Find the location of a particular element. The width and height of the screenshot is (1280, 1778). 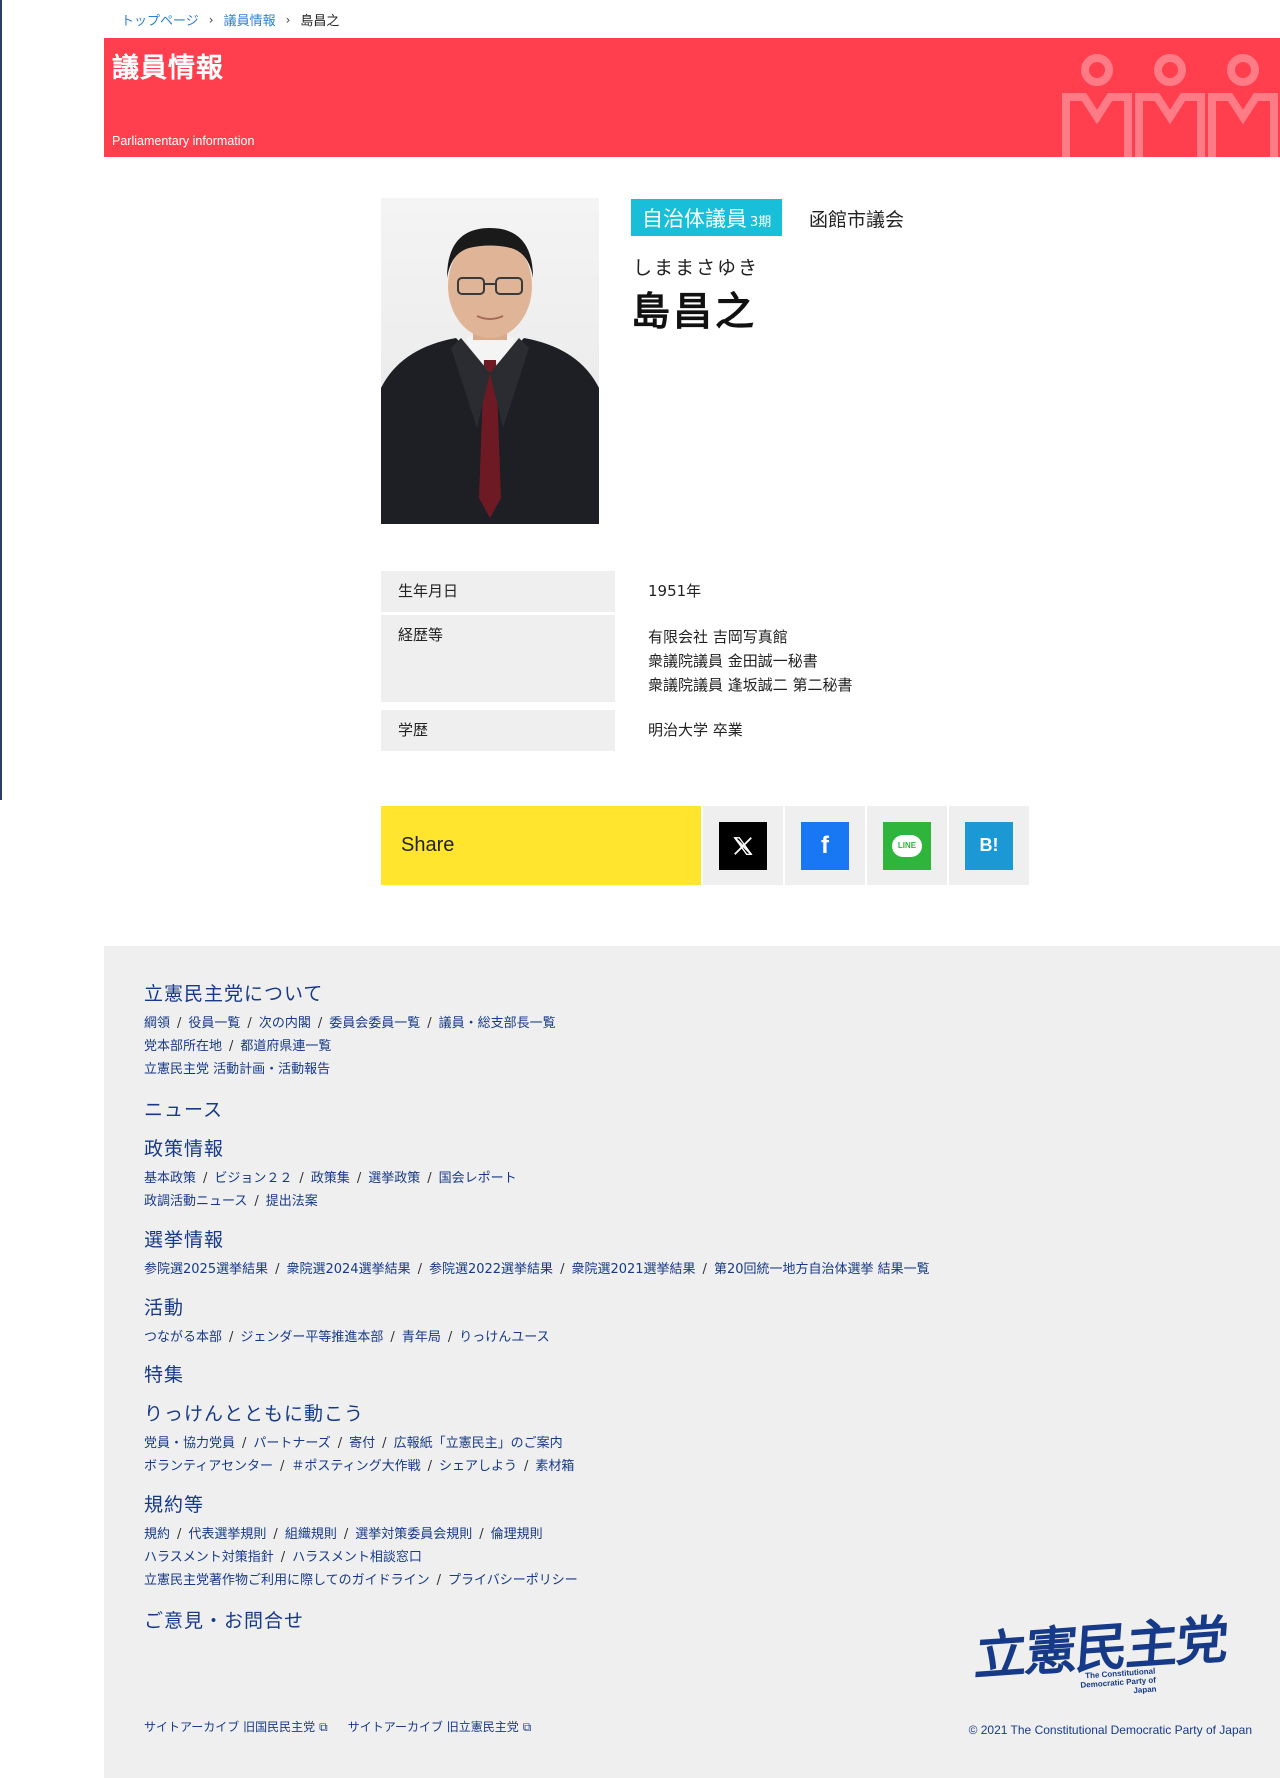

footer-link: ハラスメント対策指針 is located at coordinates (209, 1557).